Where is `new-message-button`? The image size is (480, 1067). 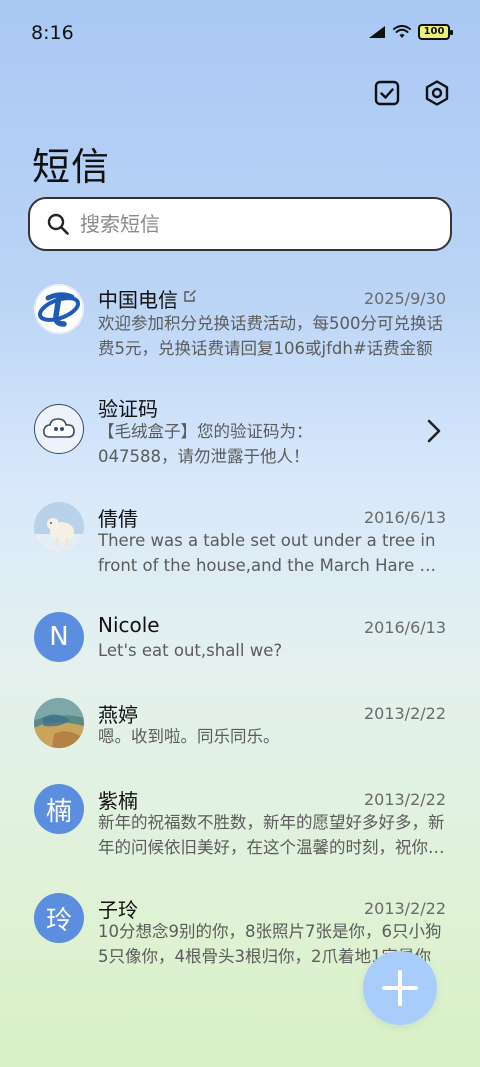
new-message-button is located at coordinates (400, 988).